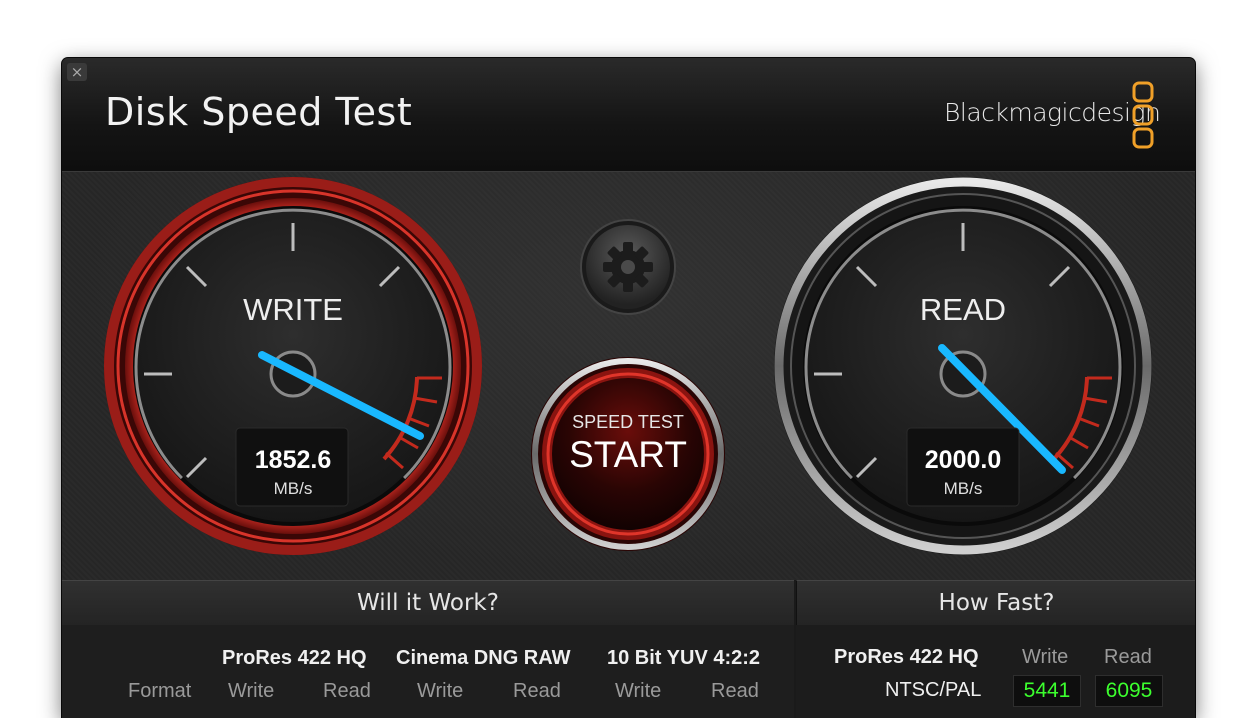 This screenshot has width=1256, height=718. Describe the element at coordinates (1047, 691) in the screenshot. I see `write-speed-value: 5441` at that location.